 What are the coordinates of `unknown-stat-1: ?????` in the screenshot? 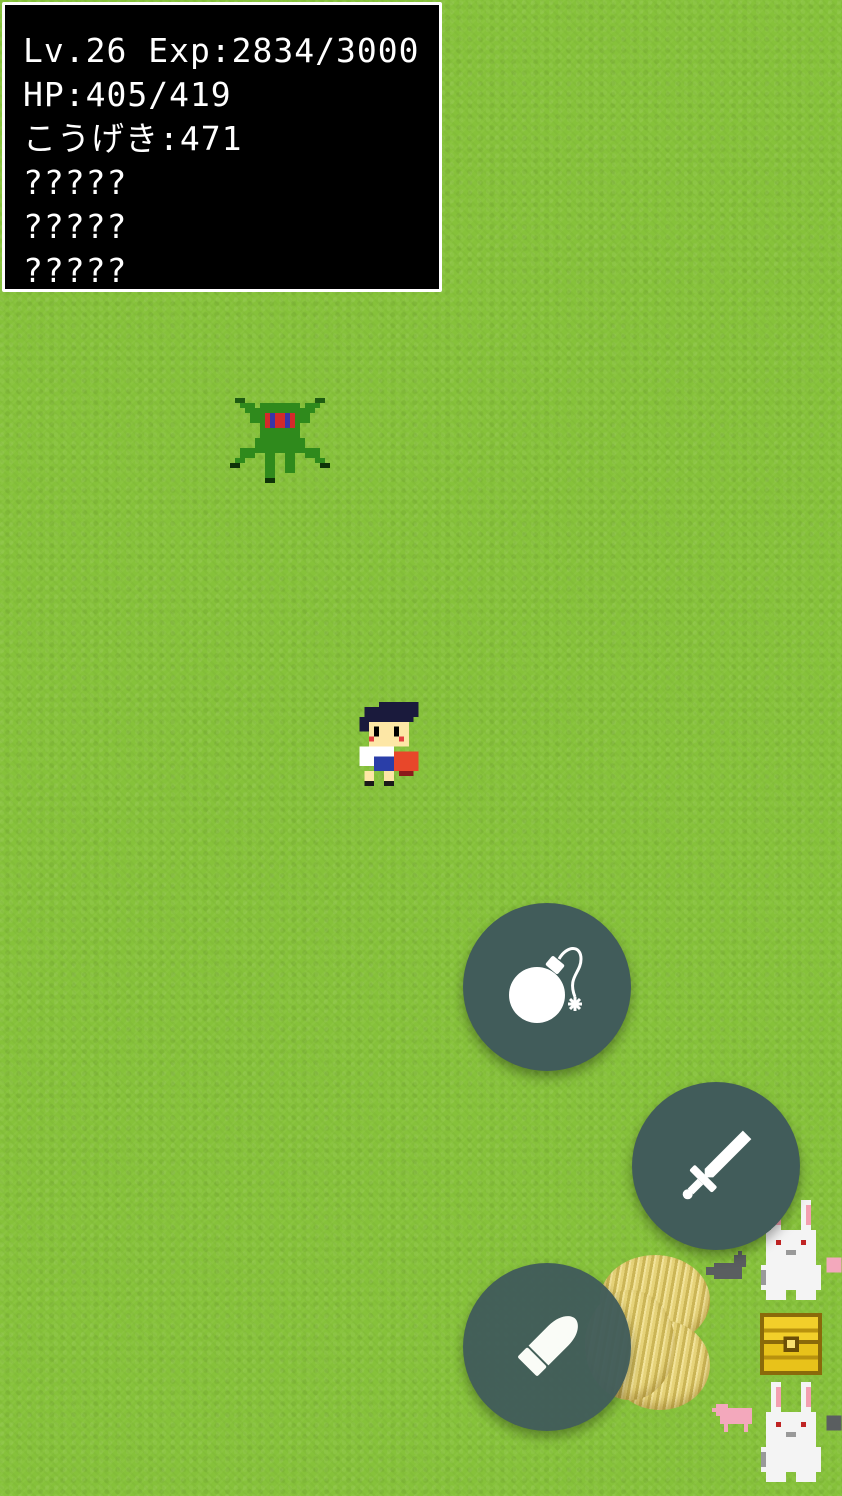 It's located at (75, 182).